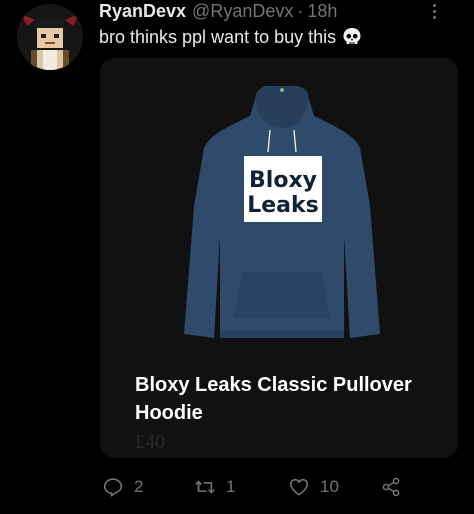 The image size is (474, 514). What do you see at coordinates (142, 11) in the screenshot?
I see `author-name: RyanDevx` at bounding box center [142, 11].